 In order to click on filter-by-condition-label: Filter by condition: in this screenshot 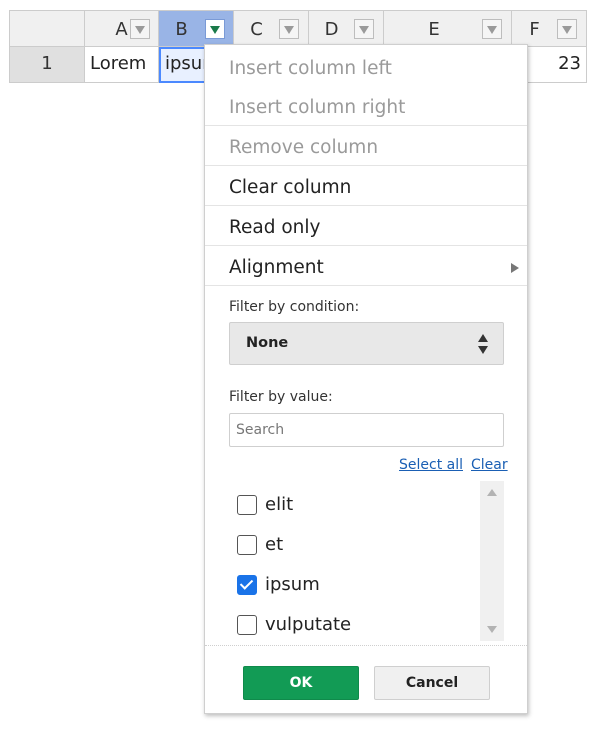, I will do `click(294, 307)`.